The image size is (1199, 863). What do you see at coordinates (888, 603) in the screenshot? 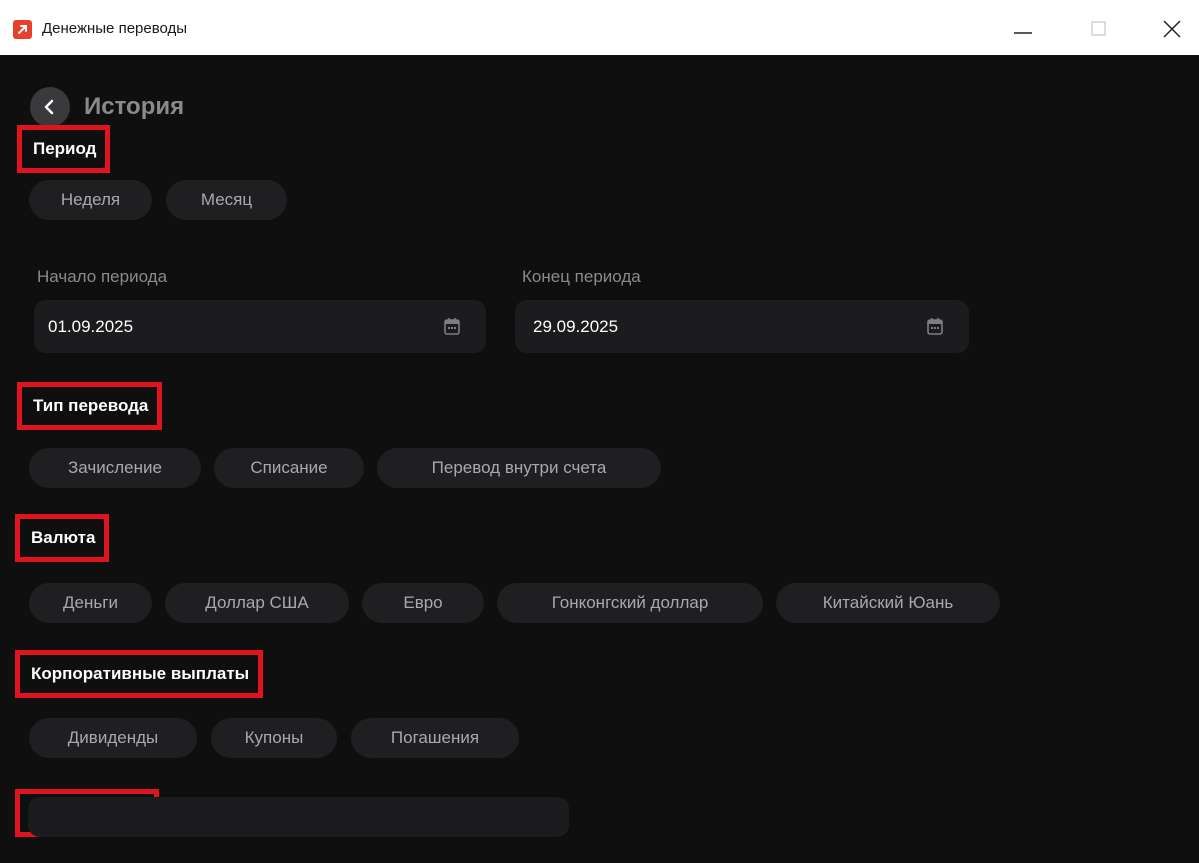
I see `chip-cny: Китайский Юань` at bounding box center [888, 603].